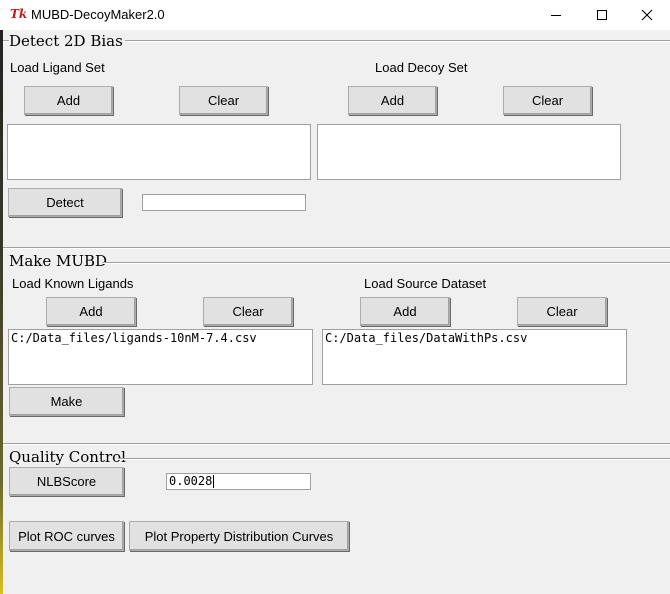  Describe the element at coordinates (602, 15) in the screenshot. I see `maximize-icon` at that location.